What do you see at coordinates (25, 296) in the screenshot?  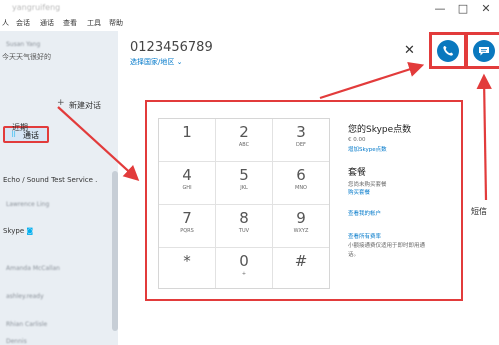 I see `contact-ashley: ashley.ready` at bounding box center [25, 296].